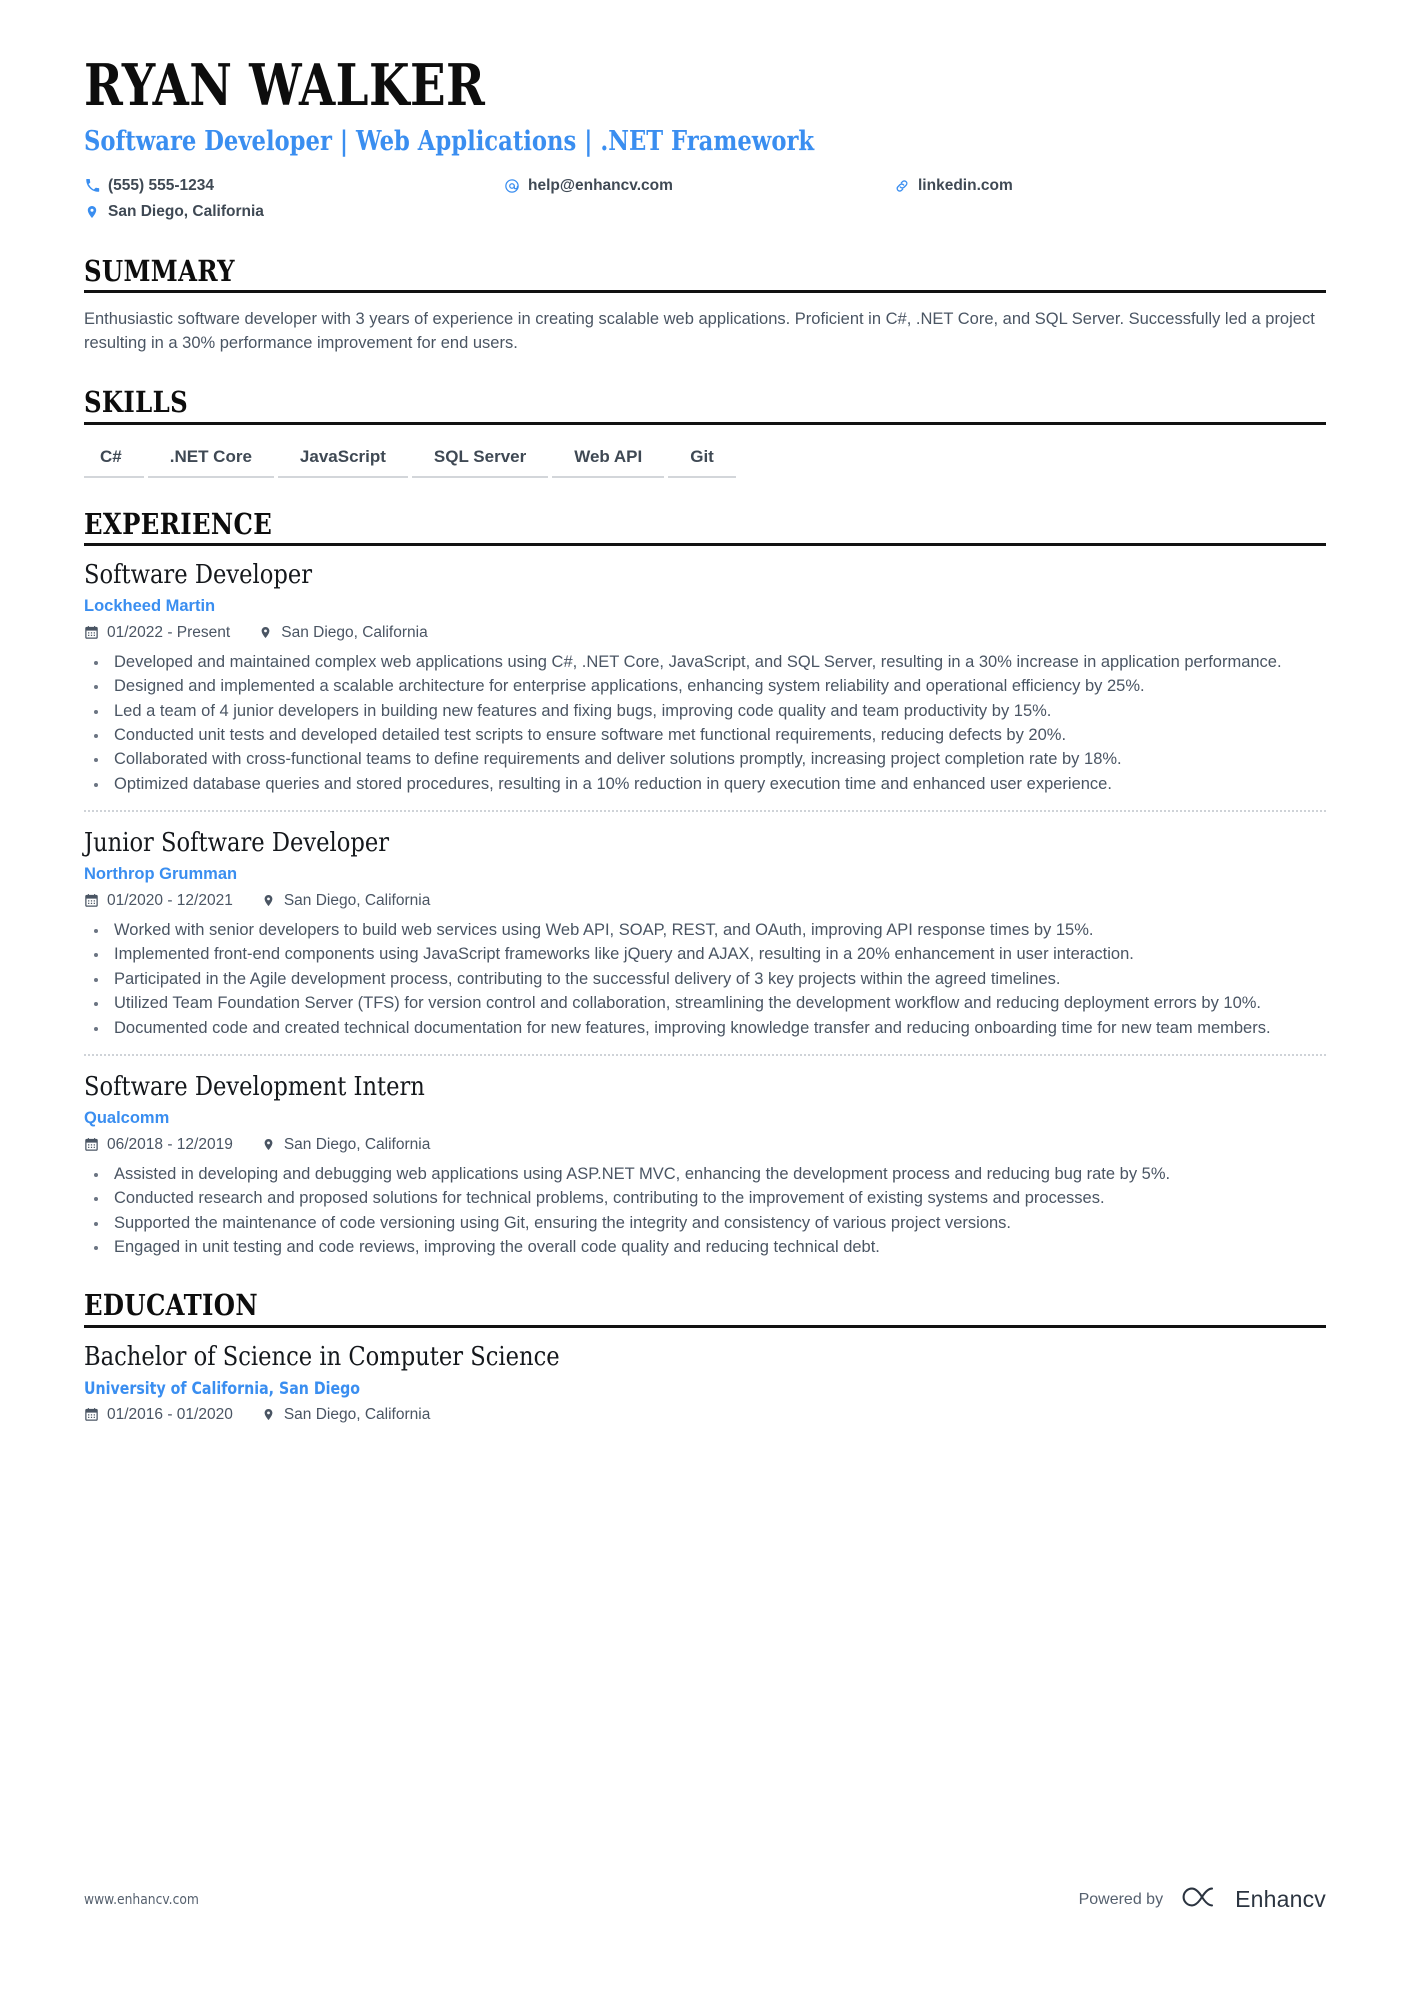  What do you see at coordinates (342, 462) in the screenshot?
I see `skill-item: JavaScript` at bounding box center [342, 462].